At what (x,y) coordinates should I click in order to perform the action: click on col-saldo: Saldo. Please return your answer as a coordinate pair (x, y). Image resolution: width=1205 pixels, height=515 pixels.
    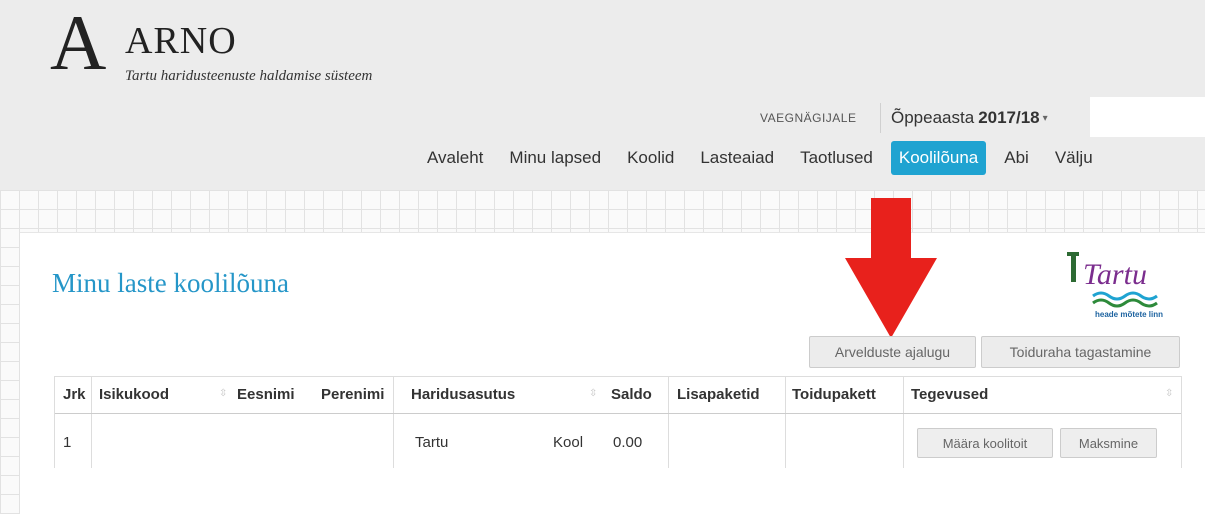
    Looking at the image, I should click on (631, 394).